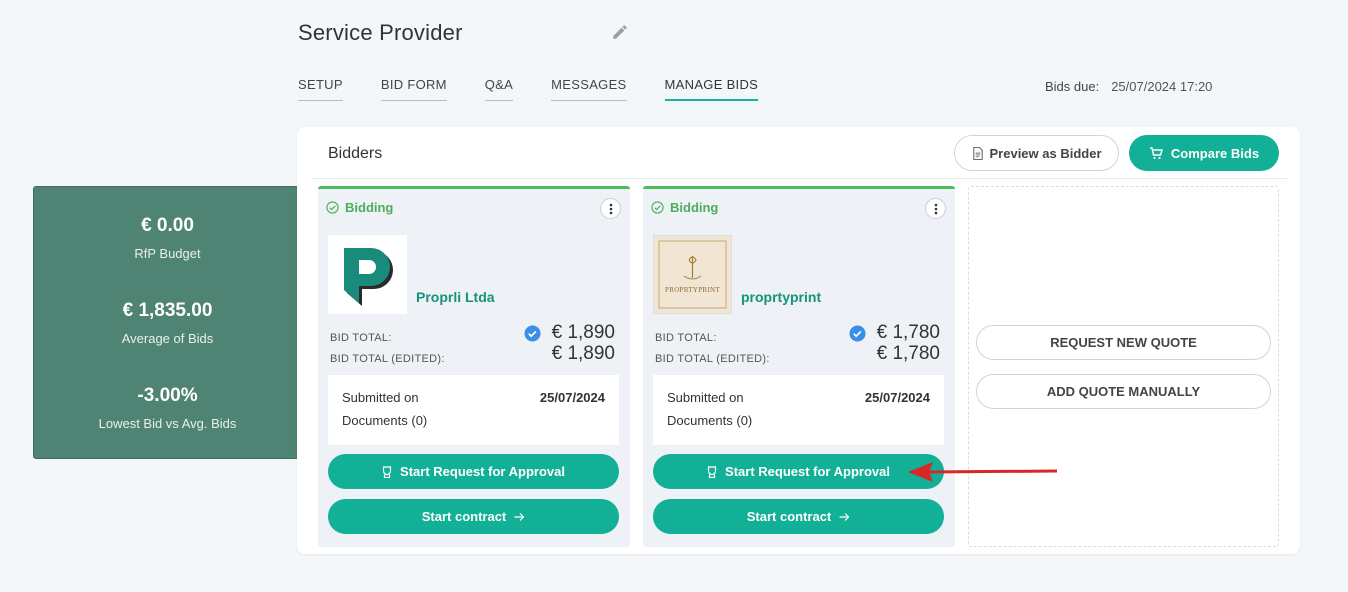  What do you see at coordinates (1215, 153) in the screenshot?
I see `compare-bids-label: Compare Bids` at bounding box center [1215, 153].